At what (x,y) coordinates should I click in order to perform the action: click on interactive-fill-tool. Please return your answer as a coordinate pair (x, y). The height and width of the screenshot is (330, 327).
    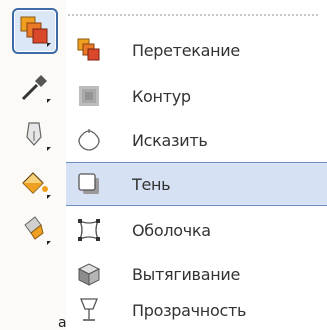
    Looking at the image, I should click on (35, 229).